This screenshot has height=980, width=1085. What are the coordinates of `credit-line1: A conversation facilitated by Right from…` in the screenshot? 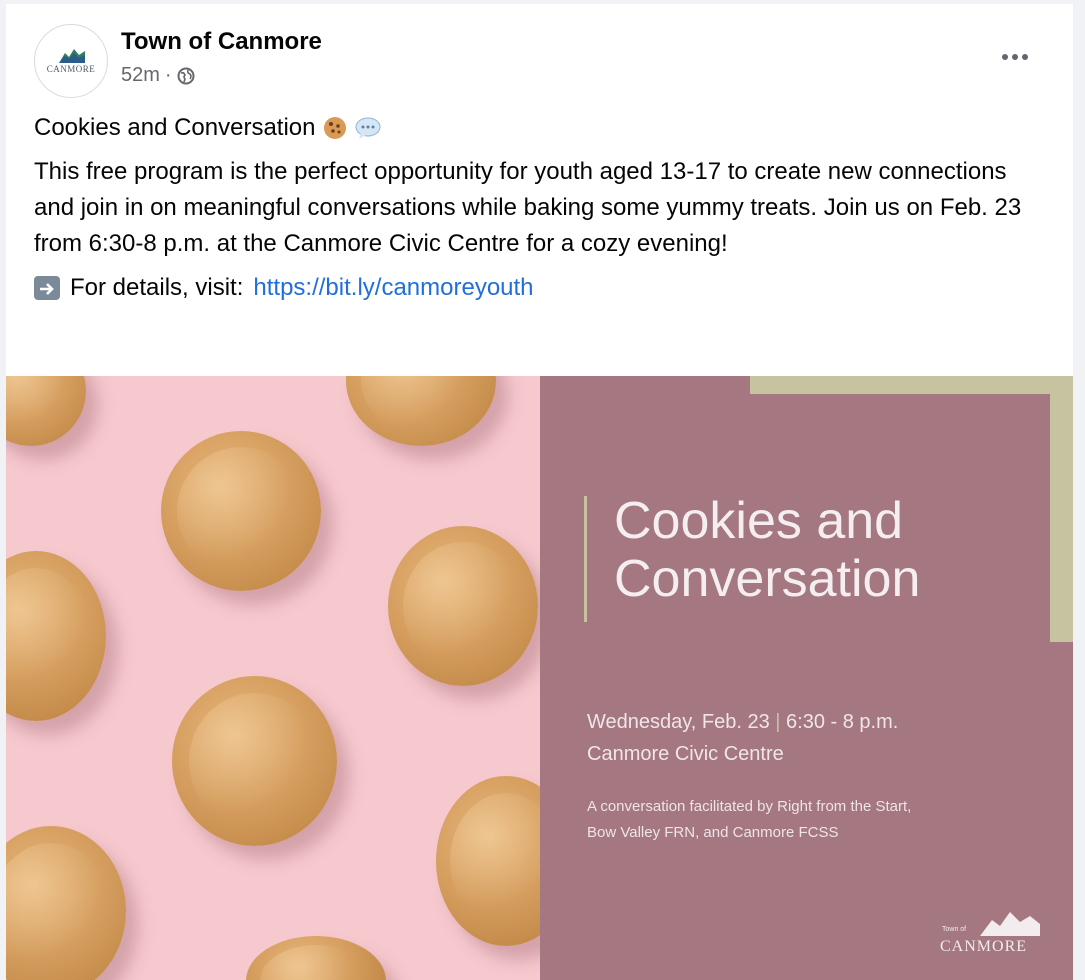 It's located at (749, 806).